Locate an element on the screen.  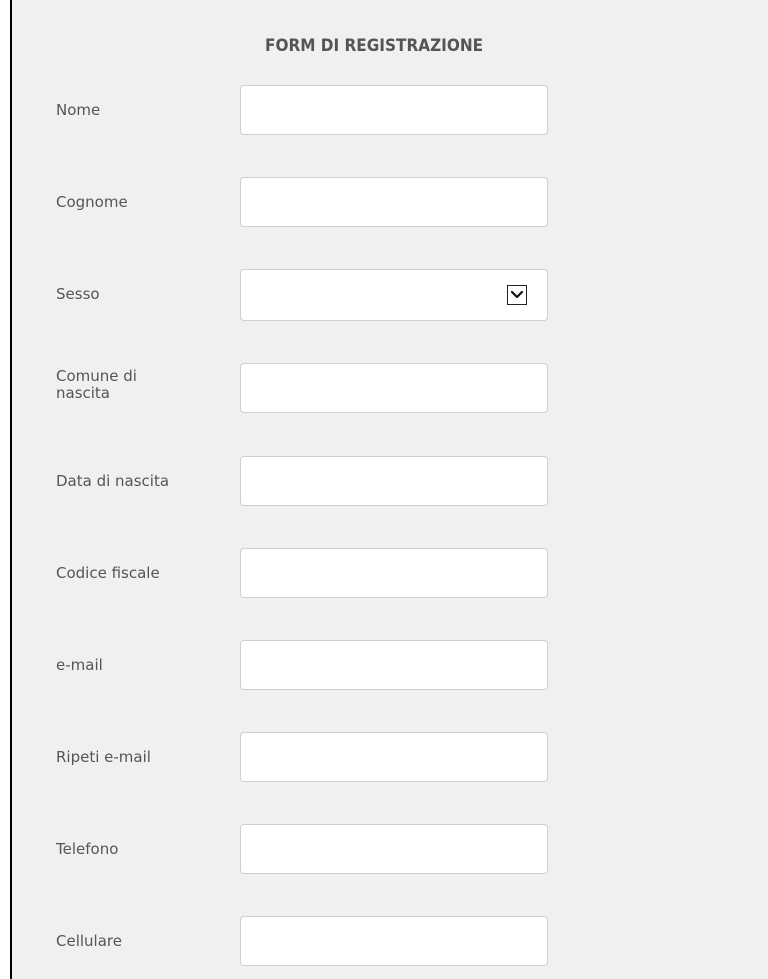
field-row-cellulare: Cellulare is located at coordinates (390, 942).